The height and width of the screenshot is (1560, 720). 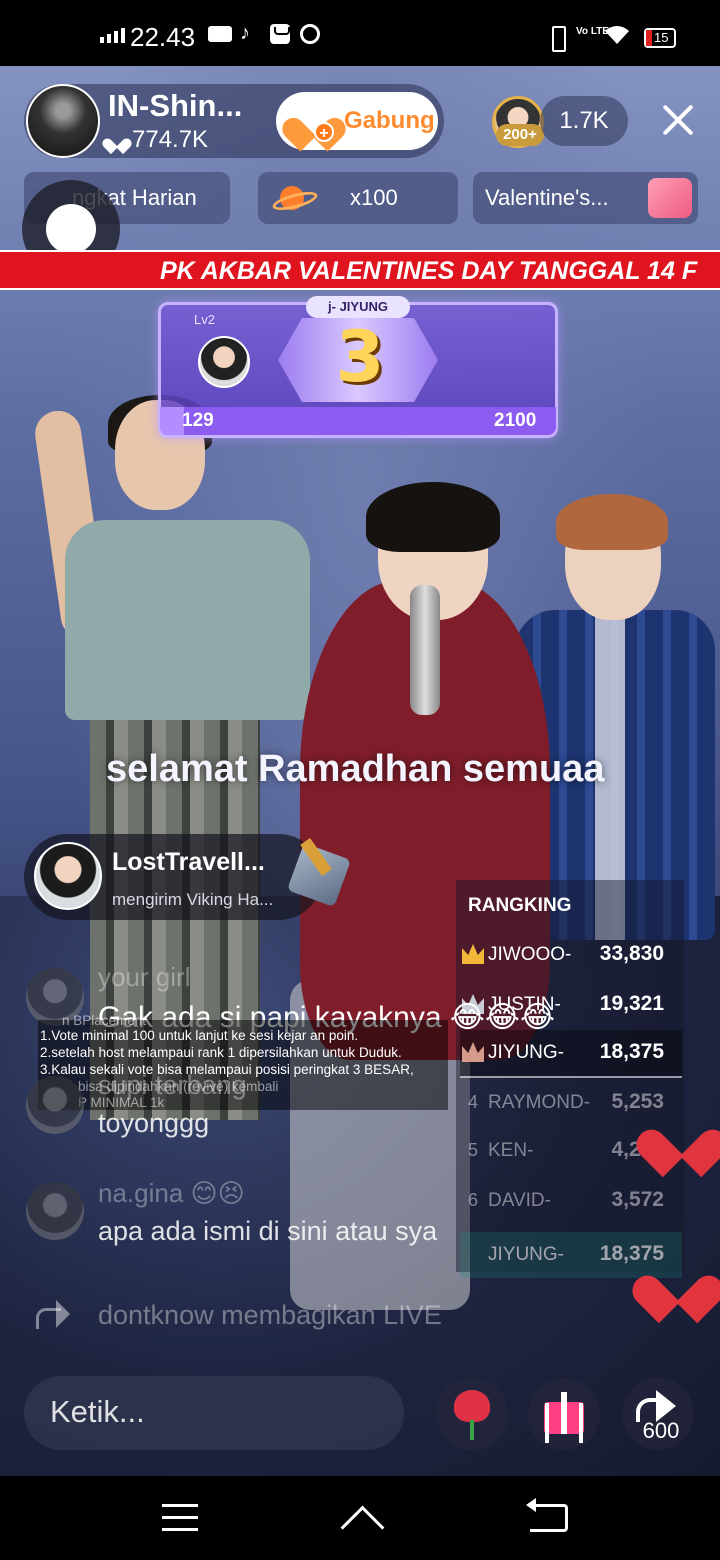 I want to click on chip-multiplier: x100, so click(x=358, y=198).